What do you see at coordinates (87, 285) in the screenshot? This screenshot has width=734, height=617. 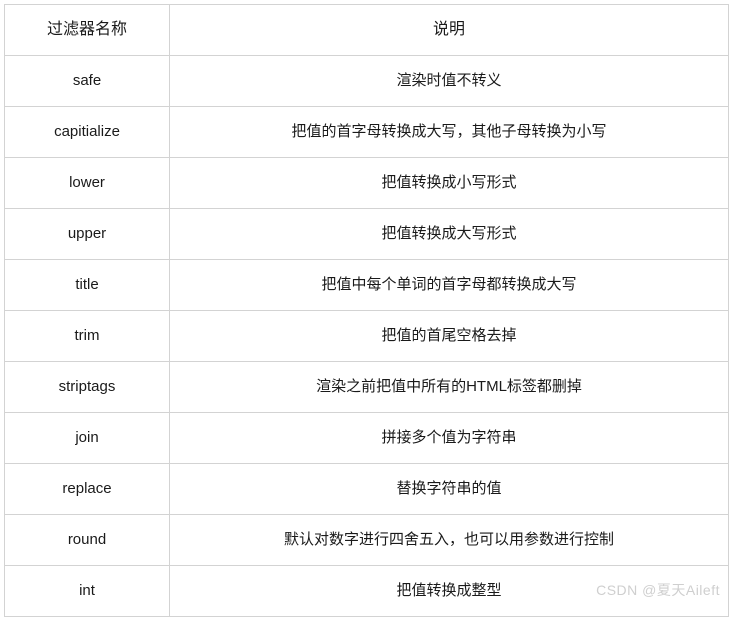 I see `cell-filter-name: title` at bounding box center [87, 285].